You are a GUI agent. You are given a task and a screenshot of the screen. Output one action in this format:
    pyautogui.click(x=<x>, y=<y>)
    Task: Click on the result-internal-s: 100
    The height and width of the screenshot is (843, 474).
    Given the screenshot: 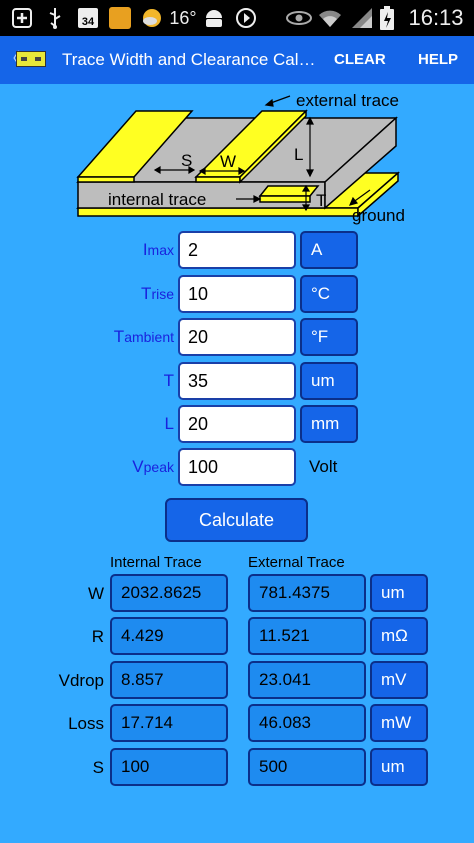 What is the action you would take?
    pyautogui.click(x=169, y=767)
    